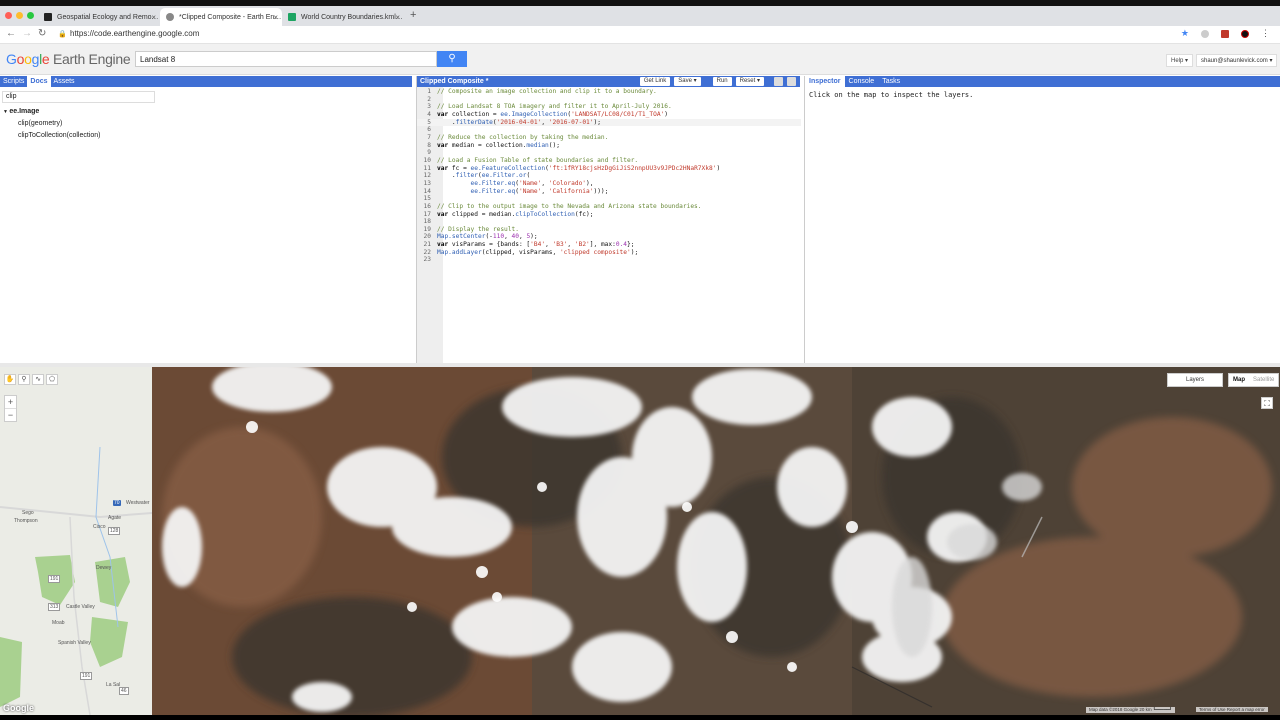 Image resolution: width=1280 pixels, height=720 pixels. What do you see at coordinates (1205, 33) in the screenshot?
I see `extension-icon` at bounding box center [1205, 33].